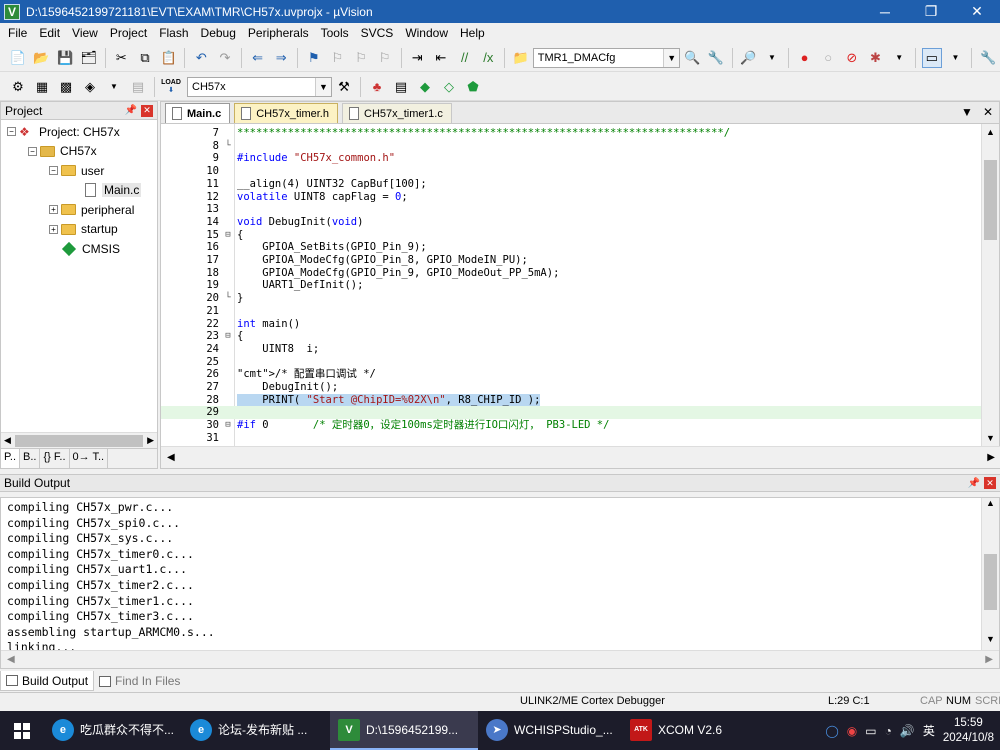 The image size is (1000, 750). Describe the element at coordinates (580, 457) in the screenshot. I see `editor-hscrollbar: ◀ ▶` at that location.